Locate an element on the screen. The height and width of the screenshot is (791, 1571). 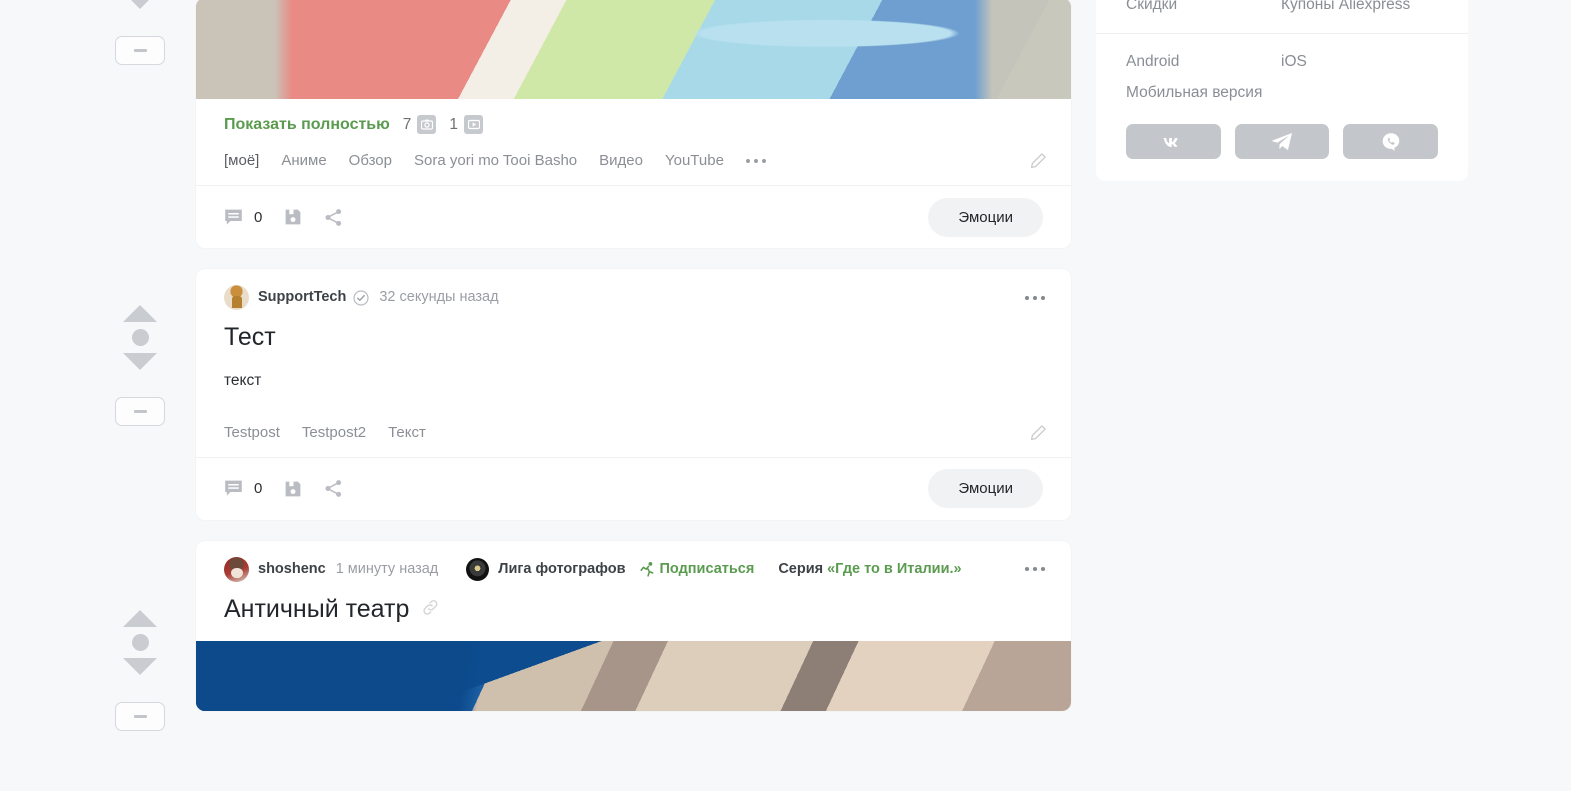
vk-icon is located at coordinates (1171, 142).